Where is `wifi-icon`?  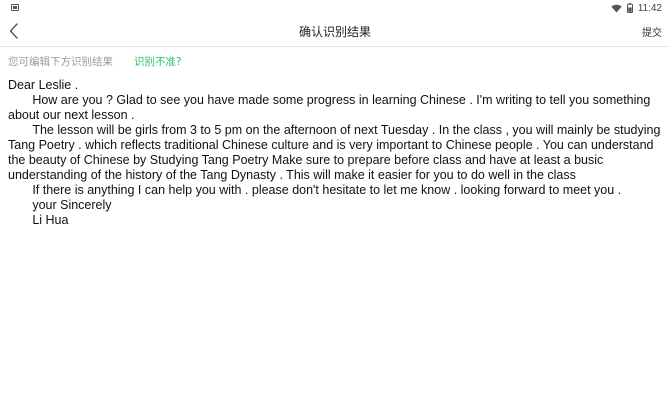
wifi-icon is located at coordinates (616, 8).